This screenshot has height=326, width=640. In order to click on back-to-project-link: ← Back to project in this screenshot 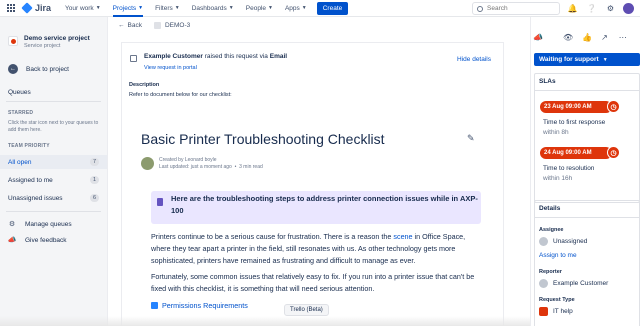, I will do `click(57, 69)`.